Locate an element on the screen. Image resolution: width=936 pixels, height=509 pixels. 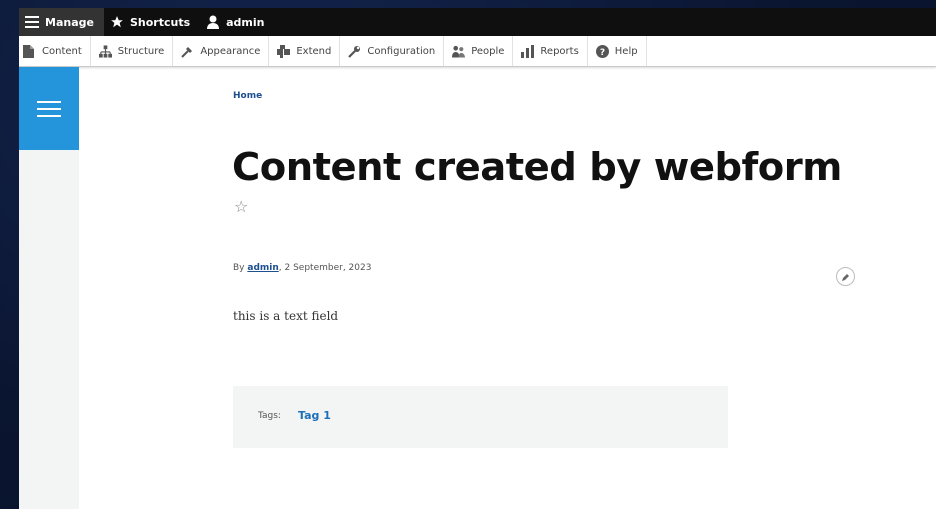
tray-item-people: People is located at coordinates (479, 51).